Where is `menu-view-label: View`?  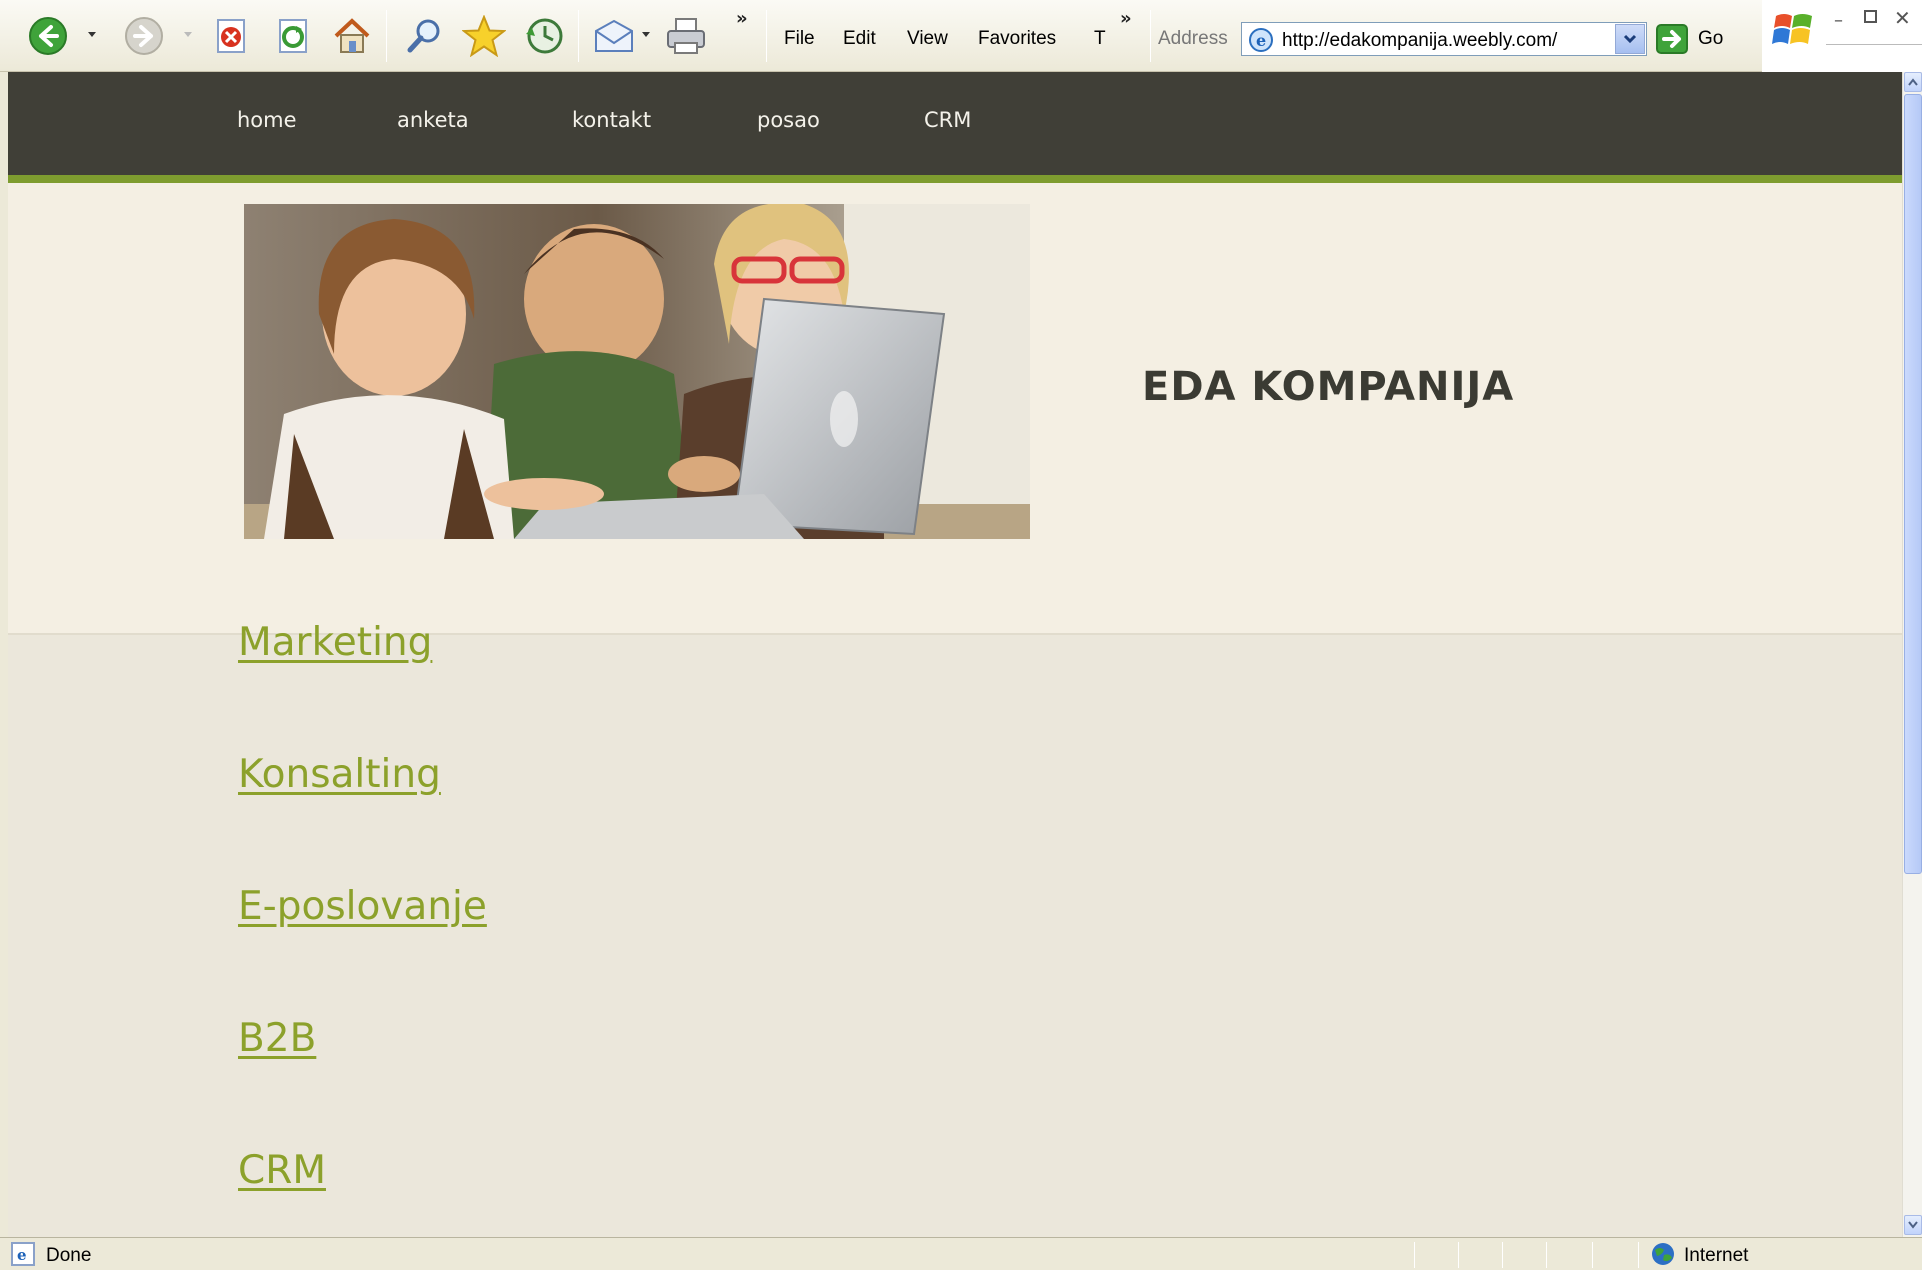
menu-view-label: View is located at coordinates (927, 38).